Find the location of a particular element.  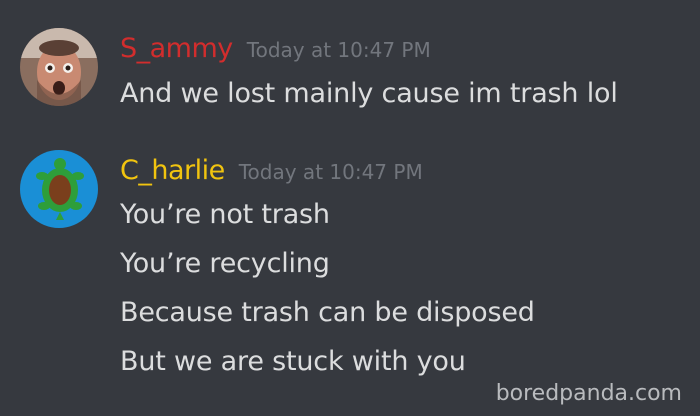

username: S_ammy is located at coordinates (176, 48).